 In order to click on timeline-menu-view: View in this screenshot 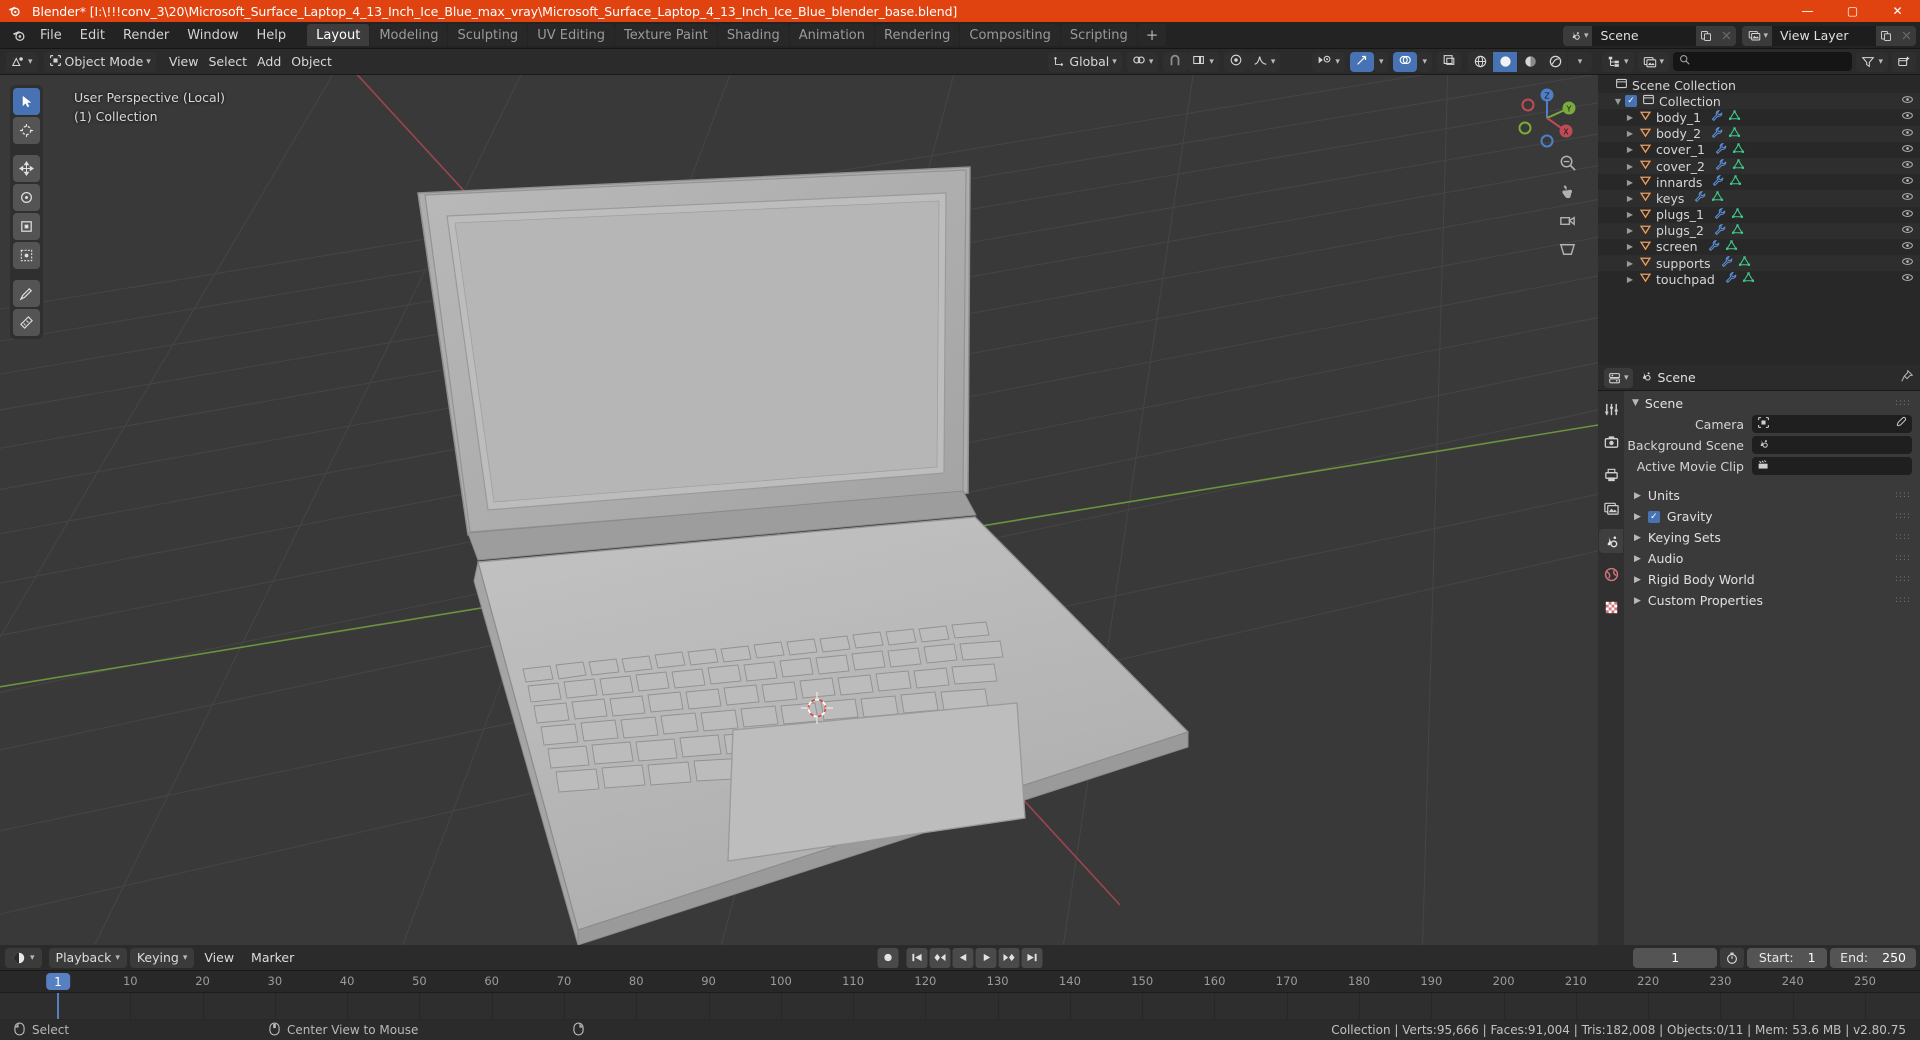, I will do `click(219, 958)`.